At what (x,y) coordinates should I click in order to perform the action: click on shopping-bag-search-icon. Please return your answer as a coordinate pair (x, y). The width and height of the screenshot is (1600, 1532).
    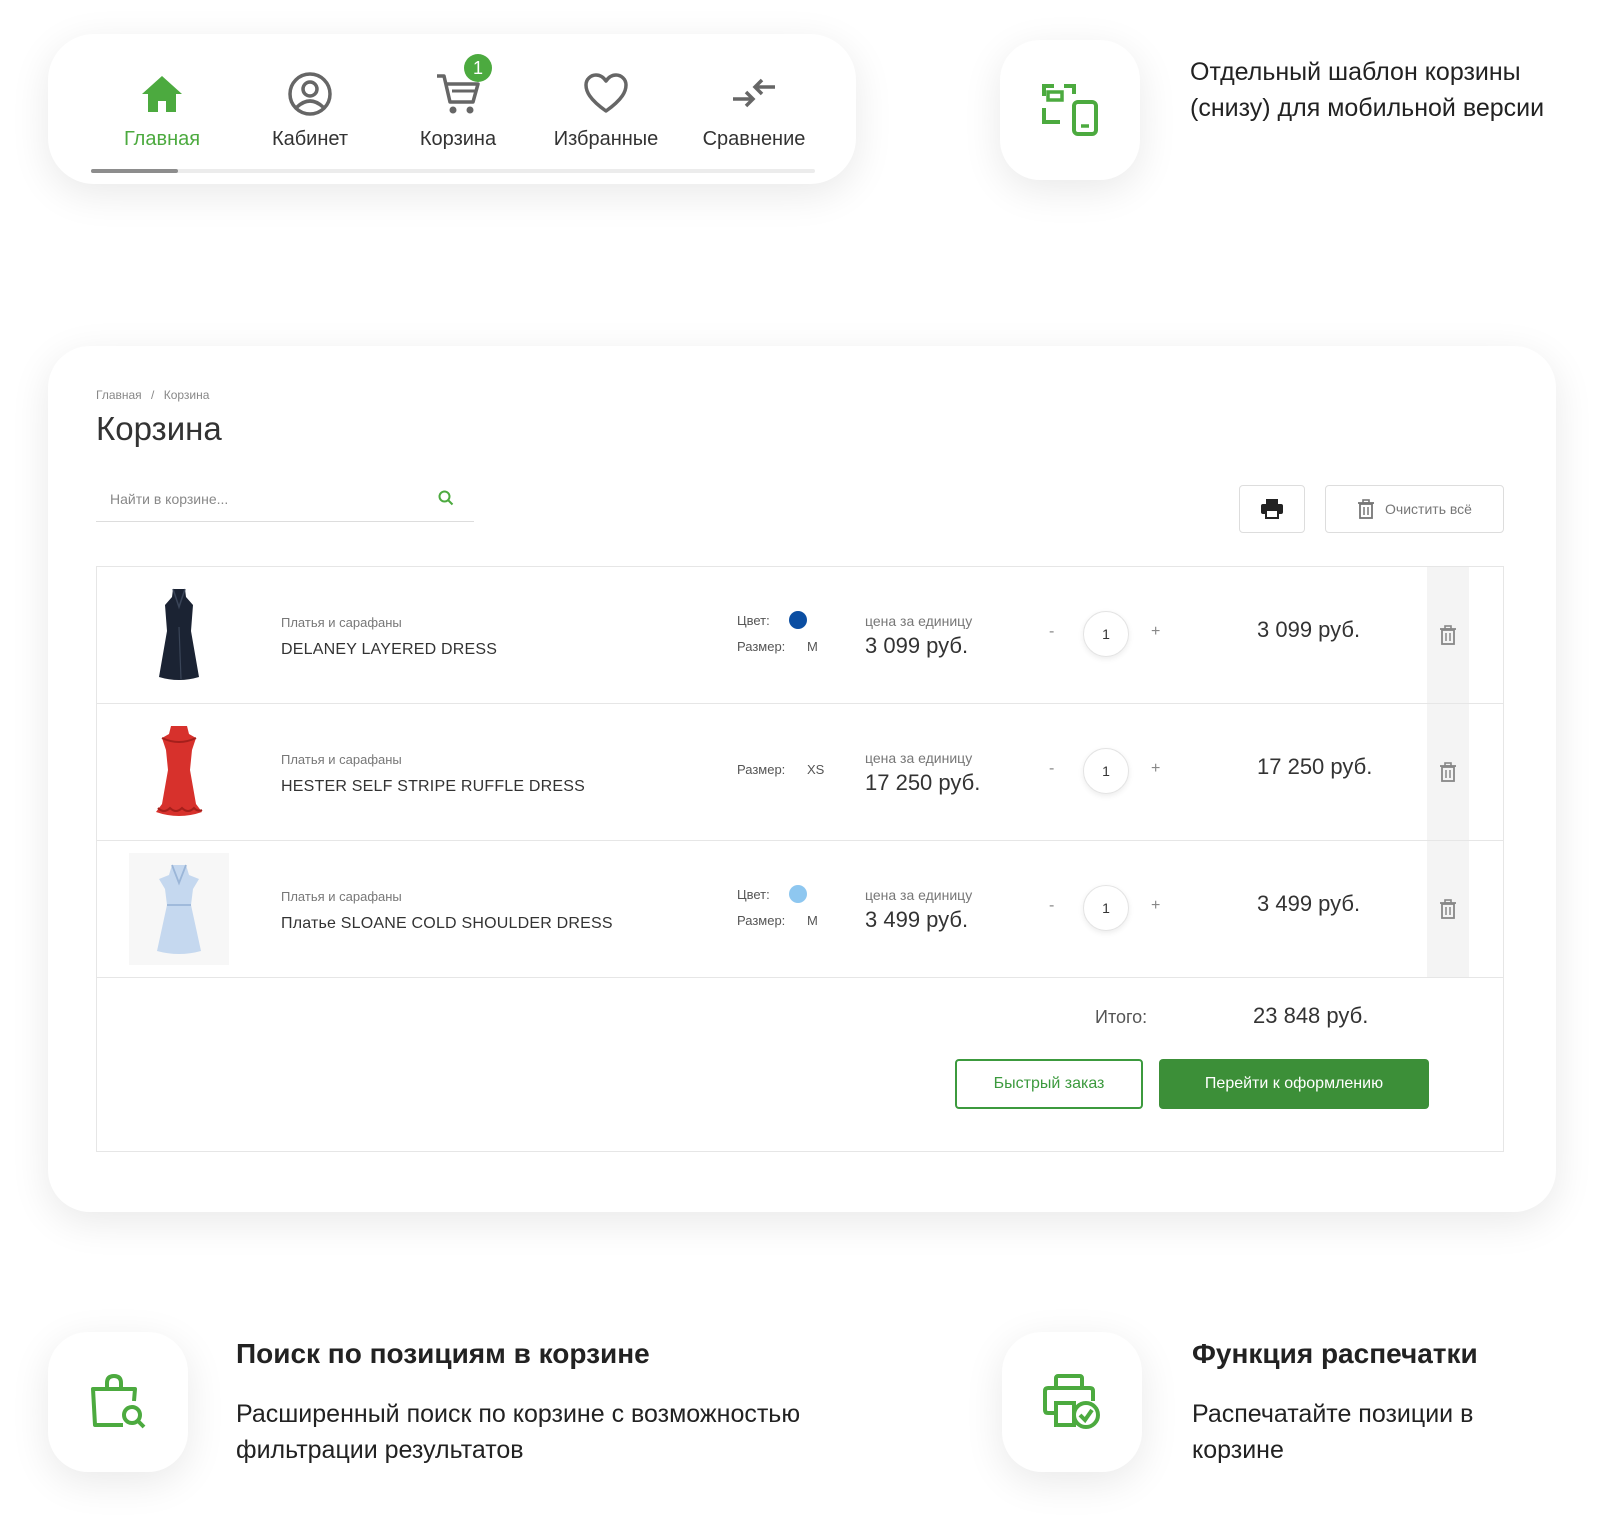
    Looking at the image, I should click on (118, 1401).